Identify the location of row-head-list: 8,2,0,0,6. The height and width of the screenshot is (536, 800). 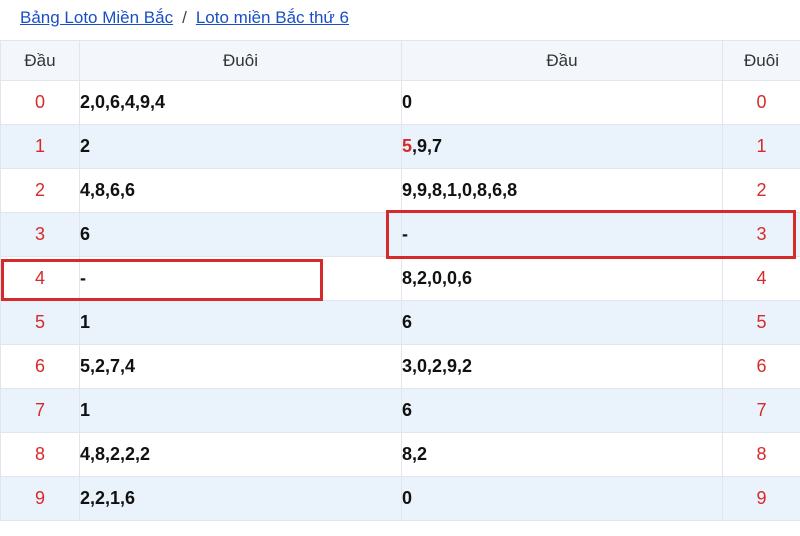
(562, 278).